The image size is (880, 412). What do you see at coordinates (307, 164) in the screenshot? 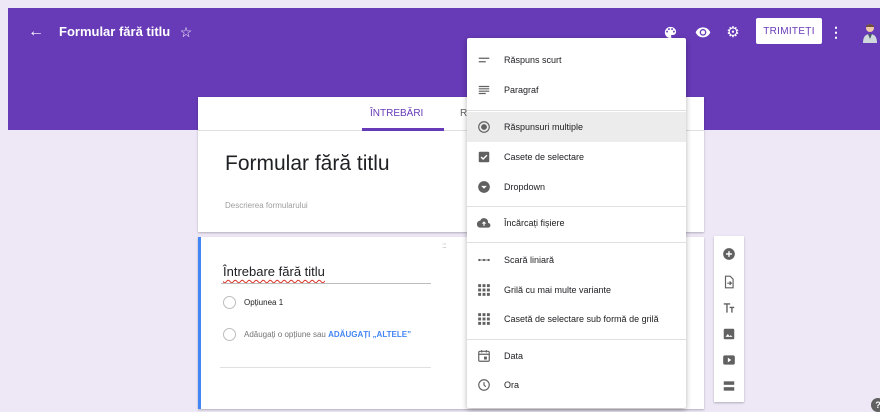
I see `form-title: Formular fără titlu` at bounding box center [307, 164].